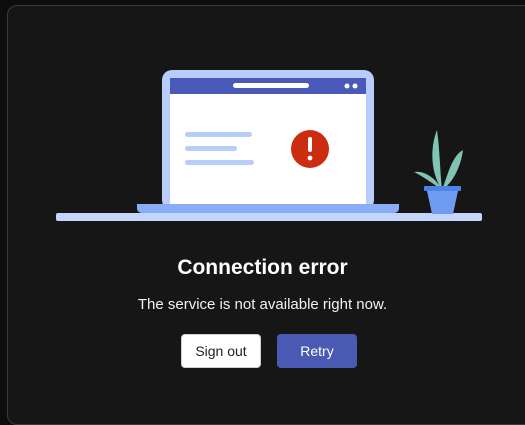 The height and width of the screenshot is (425, 525). Describe the element at coordinates (438, 172) in the screenshot. I see `plant-icon` at that location.